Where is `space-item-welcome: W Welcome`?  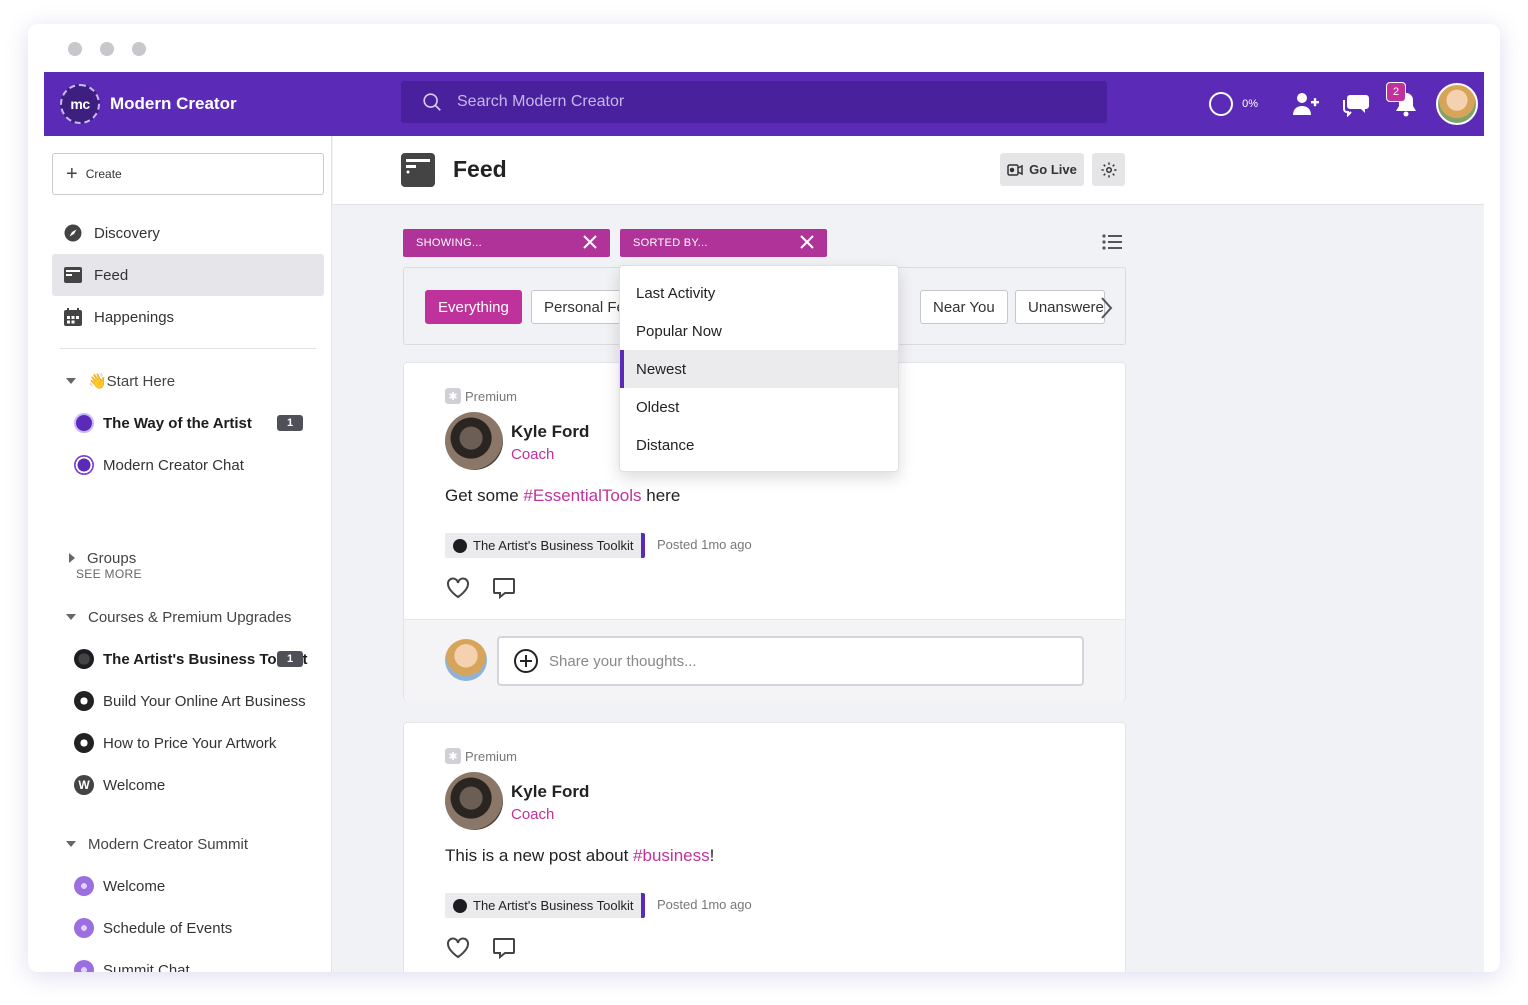 space-item-welcome: W Welcome is located at coordinates (196, 785).